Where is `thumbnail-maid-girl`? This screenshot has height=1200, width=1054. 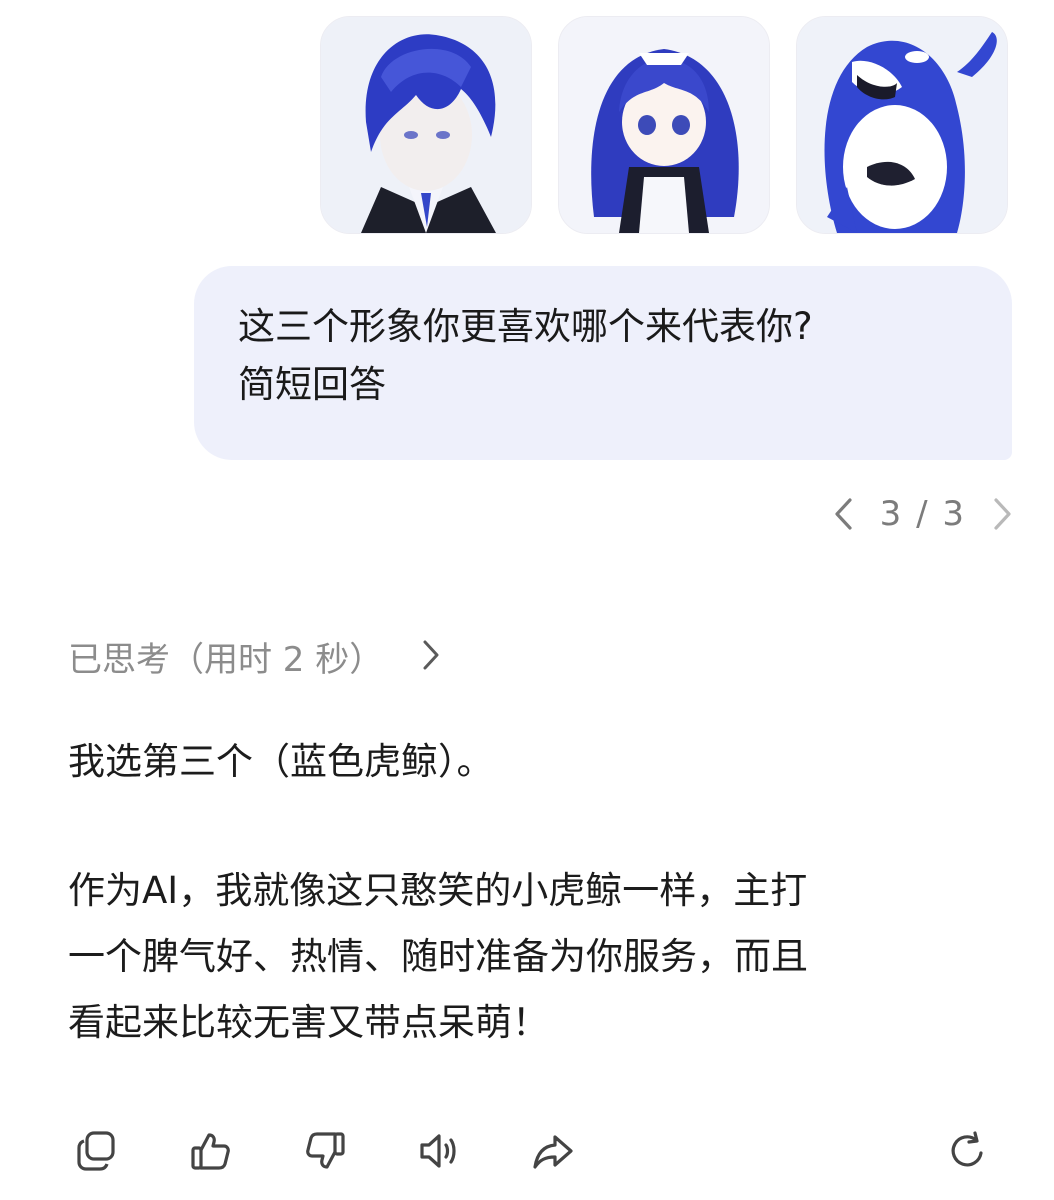
thumbnail-maid-girl is located at coordinates (664, 125).